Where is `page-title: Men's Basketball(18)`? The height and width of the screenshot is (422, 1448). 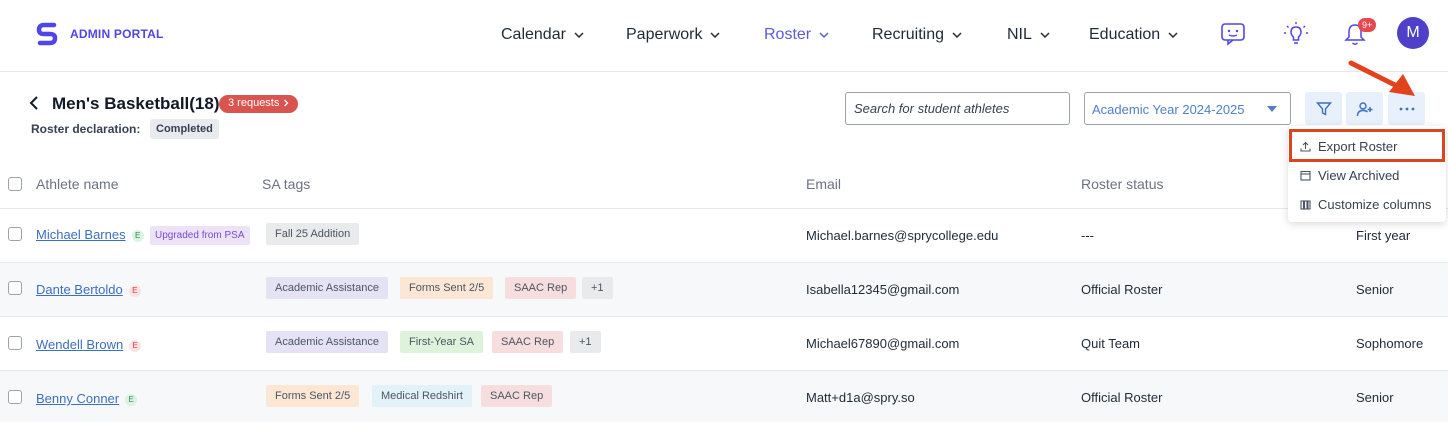
page-title: Men's Basketball(18) is located at coordinates (136, 103).